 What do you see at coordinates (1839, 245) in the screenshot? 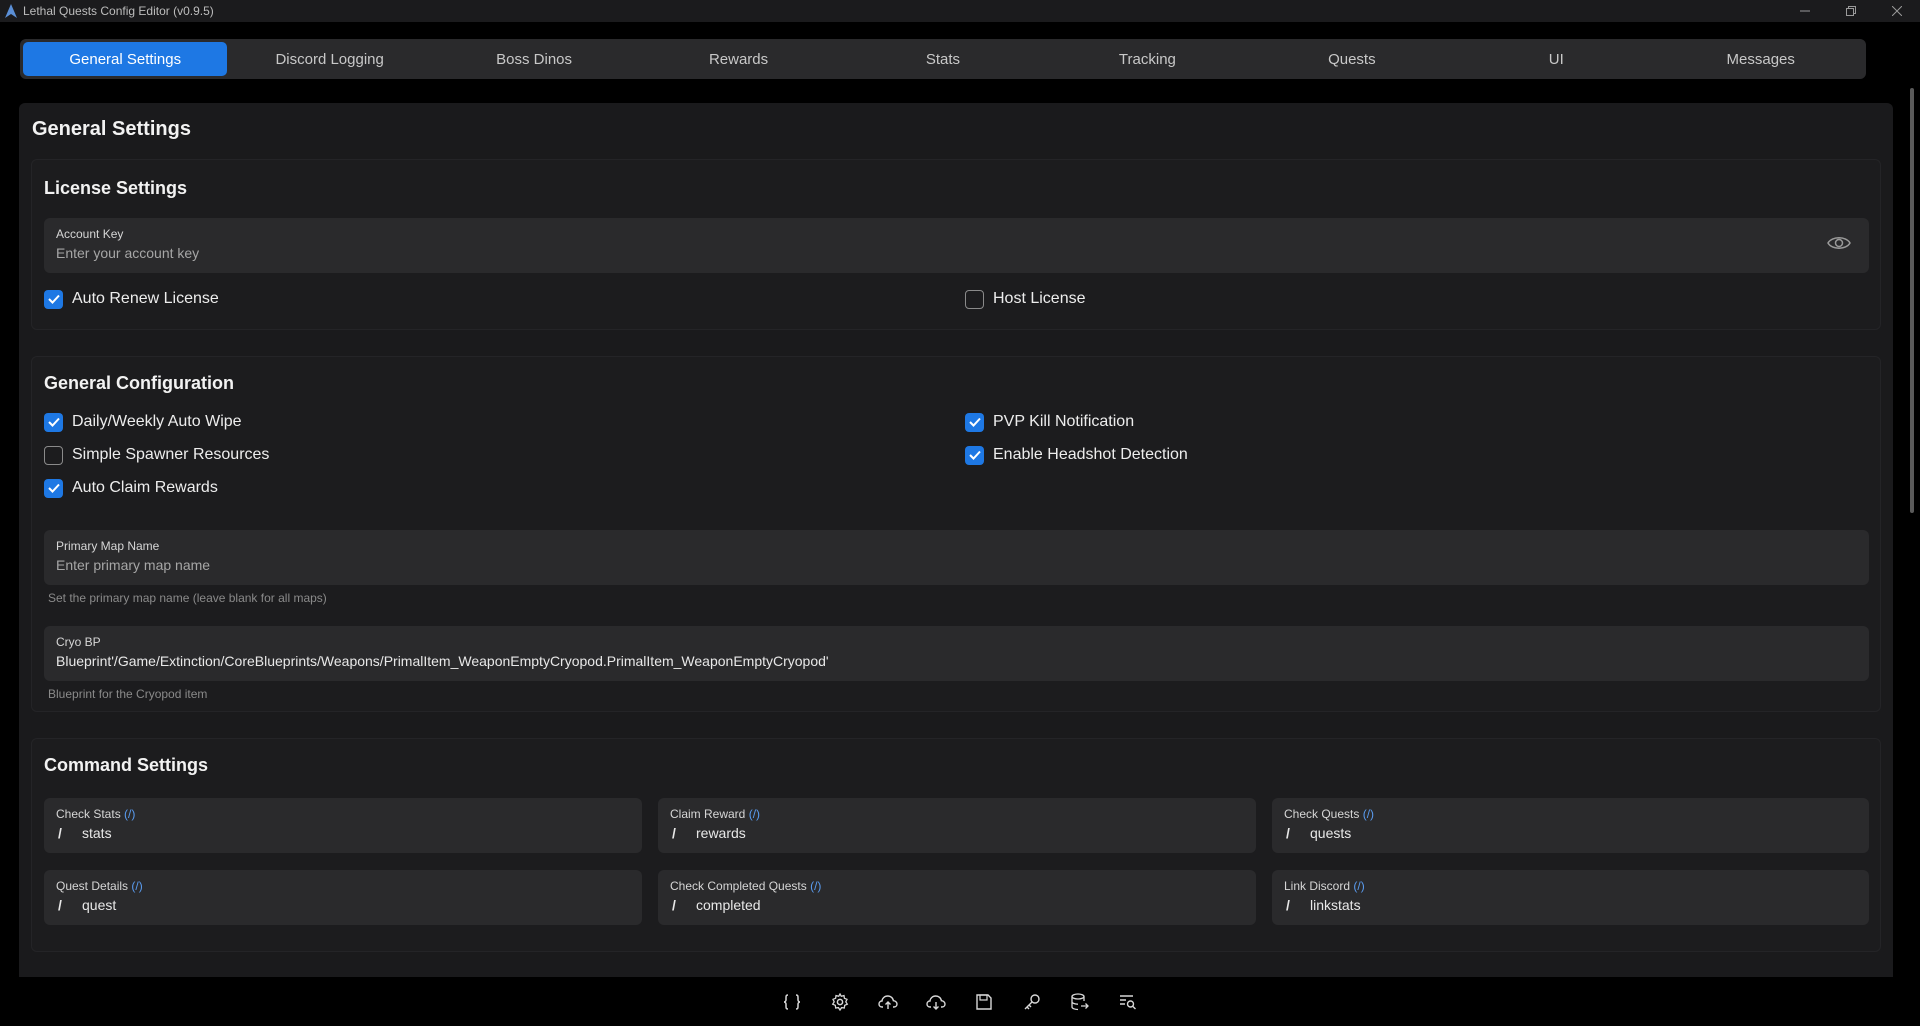
I see `eye-icon` at bounding box center [1839, 245].